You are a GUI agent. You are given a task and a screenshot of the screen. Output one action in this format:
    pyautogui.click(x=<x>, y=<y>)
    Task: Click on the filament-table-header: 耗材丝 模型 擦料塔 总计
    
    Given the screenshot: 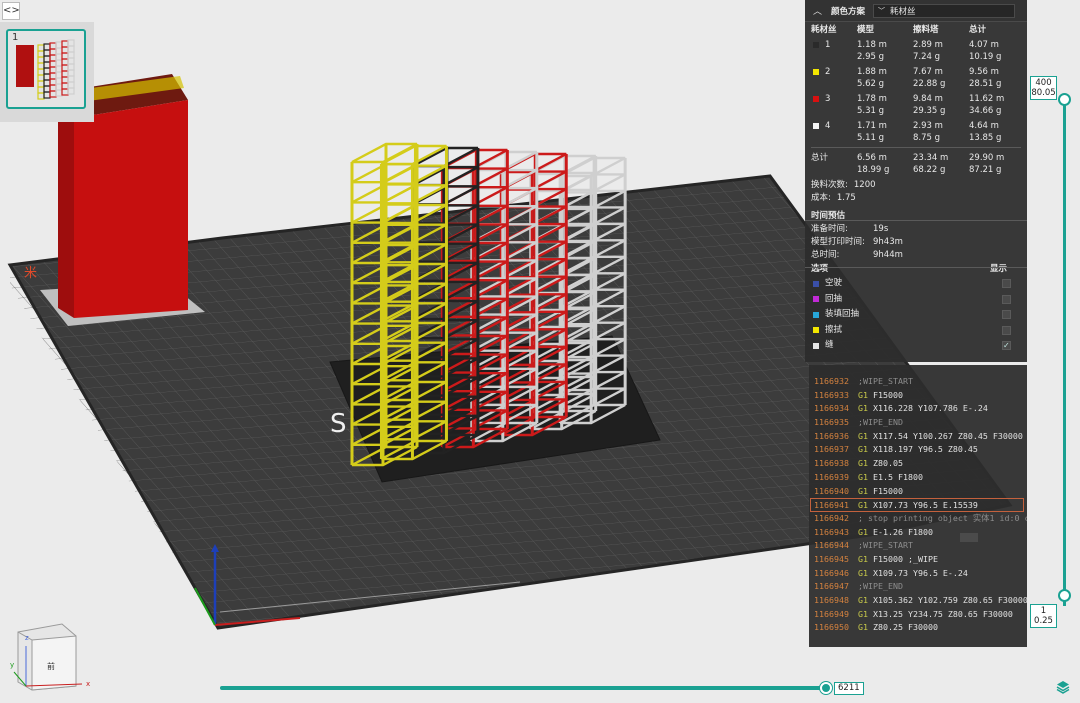 What is the action you would take?
    pyautogui.click(x=916, y=30)
    